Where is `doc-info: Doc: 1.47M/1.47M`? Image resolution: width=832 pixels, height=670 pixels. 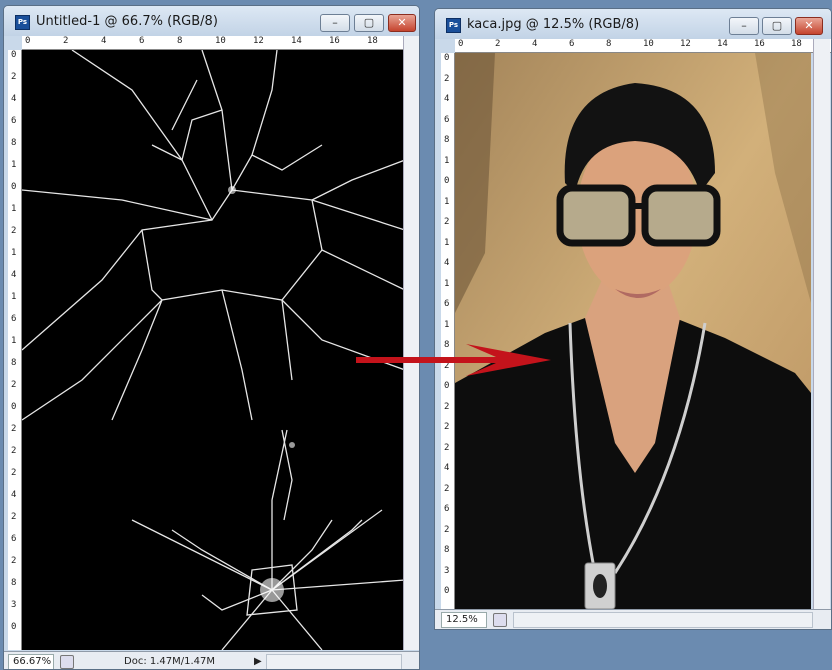 doc-info: Doc: 1.47M/1.47M is located at coordinates (170, 661).